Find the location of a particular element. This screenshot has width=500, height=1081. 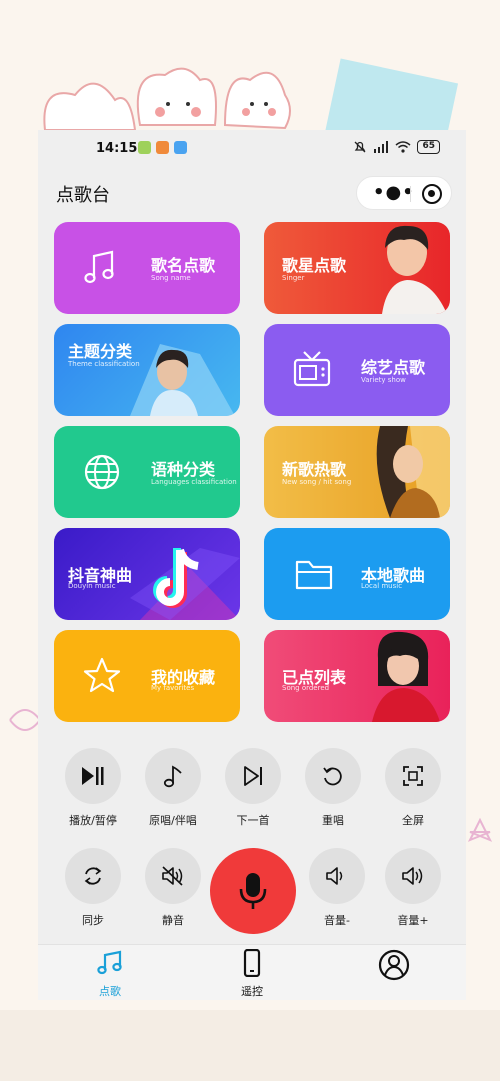

tab-label: 遥控 is located at coordinates (252, 991).